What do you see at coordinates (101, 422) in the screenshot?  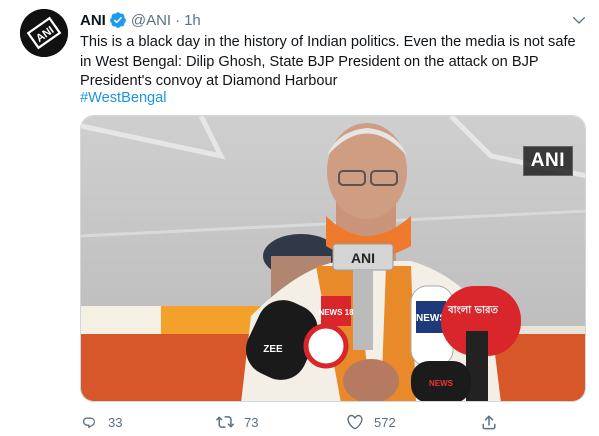 I see `reply-button: 33` at bounding box center [101, 422].